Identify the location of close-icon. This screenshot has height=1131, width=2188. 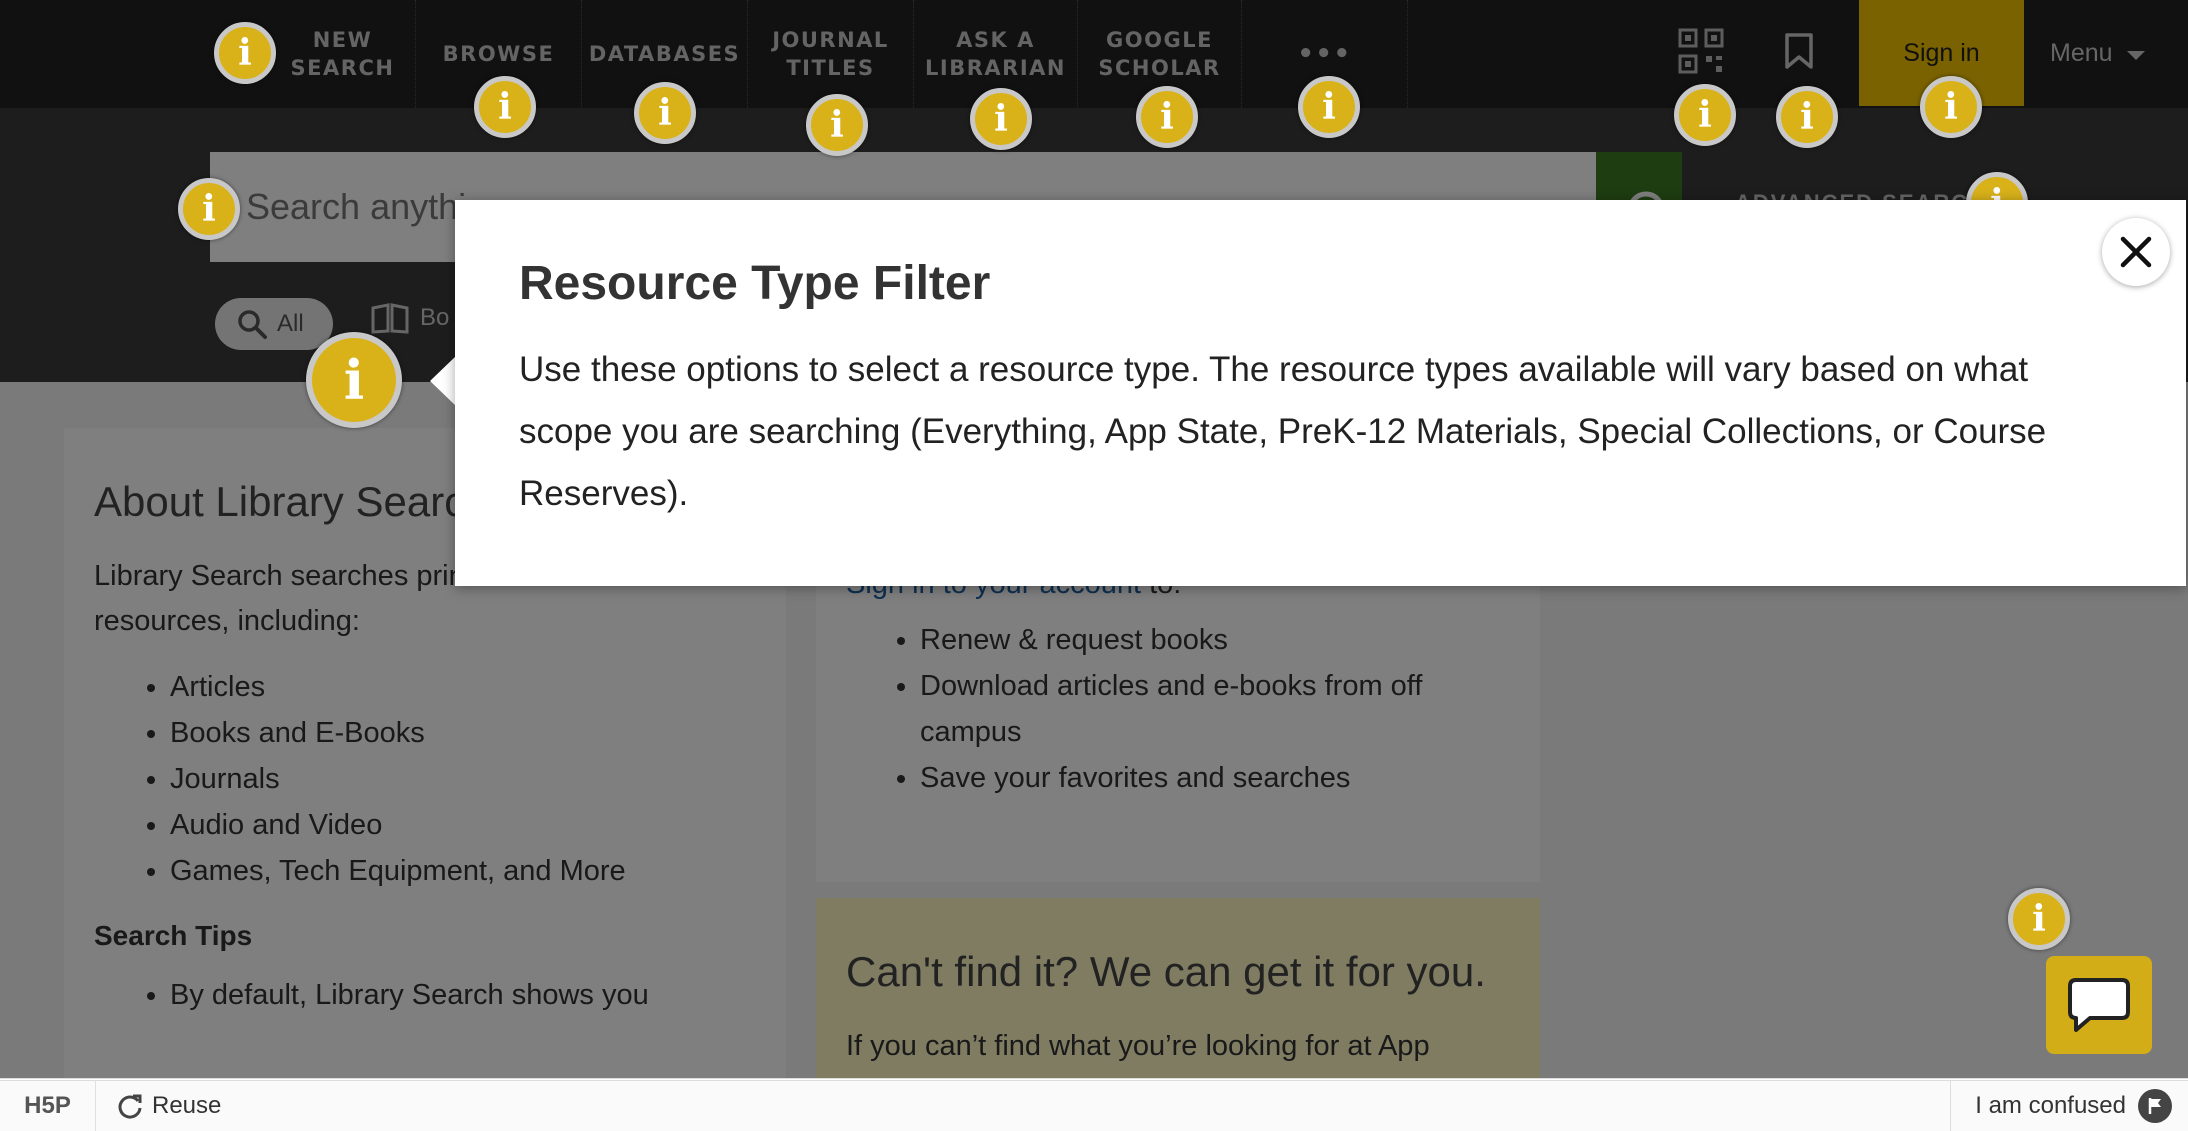
(2136, 252).